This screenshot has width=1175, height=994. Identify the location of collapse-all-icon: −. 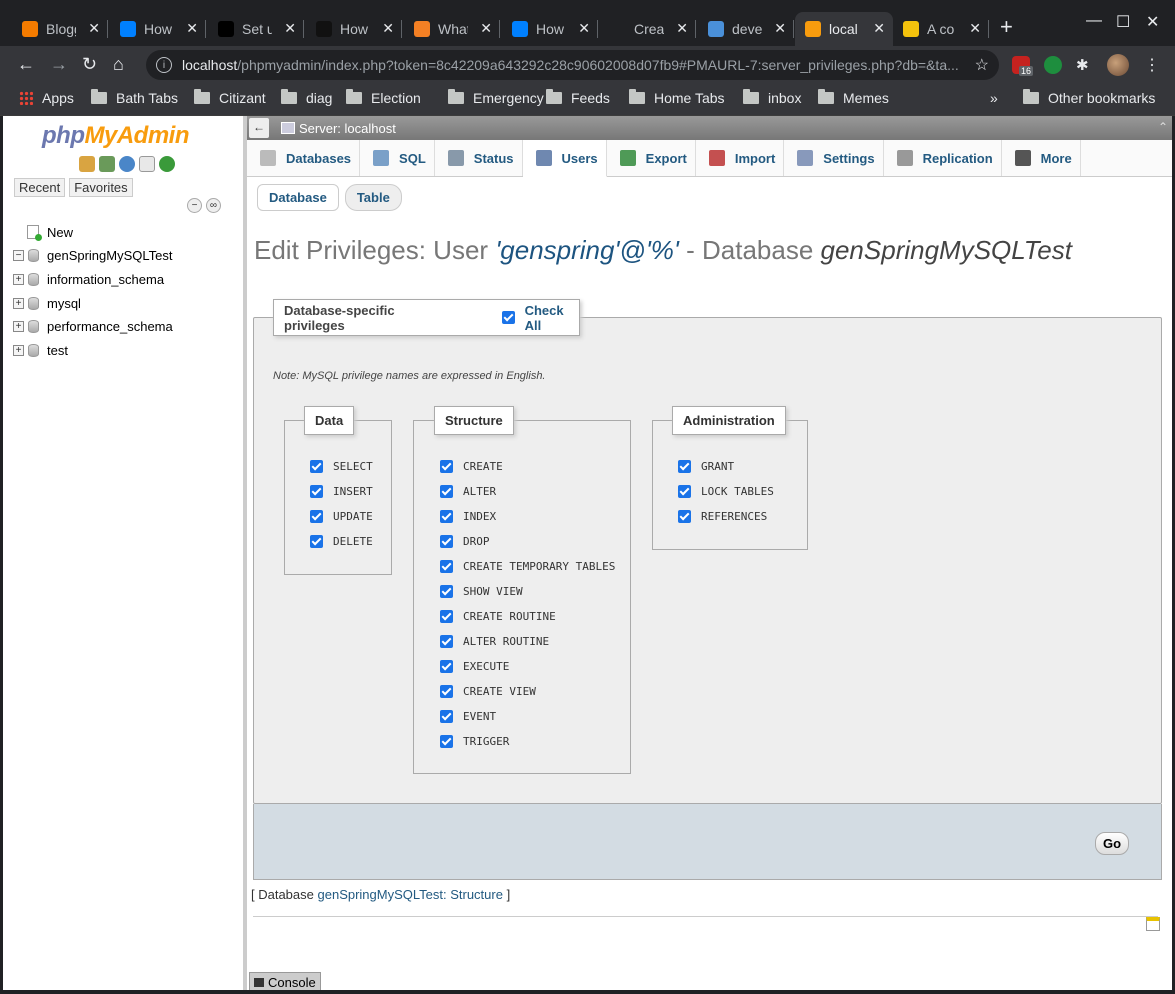
(194, 205).